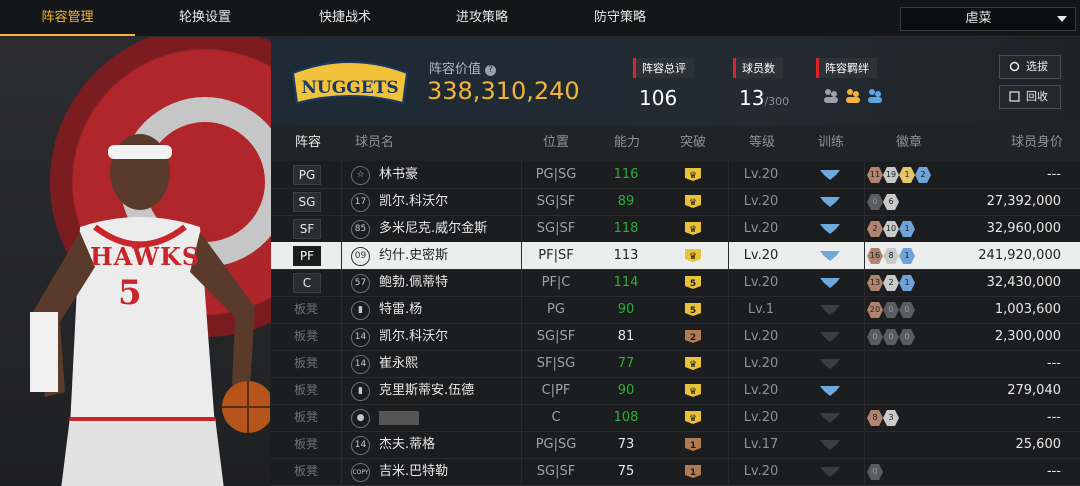  I want to click on table-row: 板凳 ▮ 特雷.杨 PG 90 5 Lv.1 20 0 0 1,003,600, so click(675, 310).